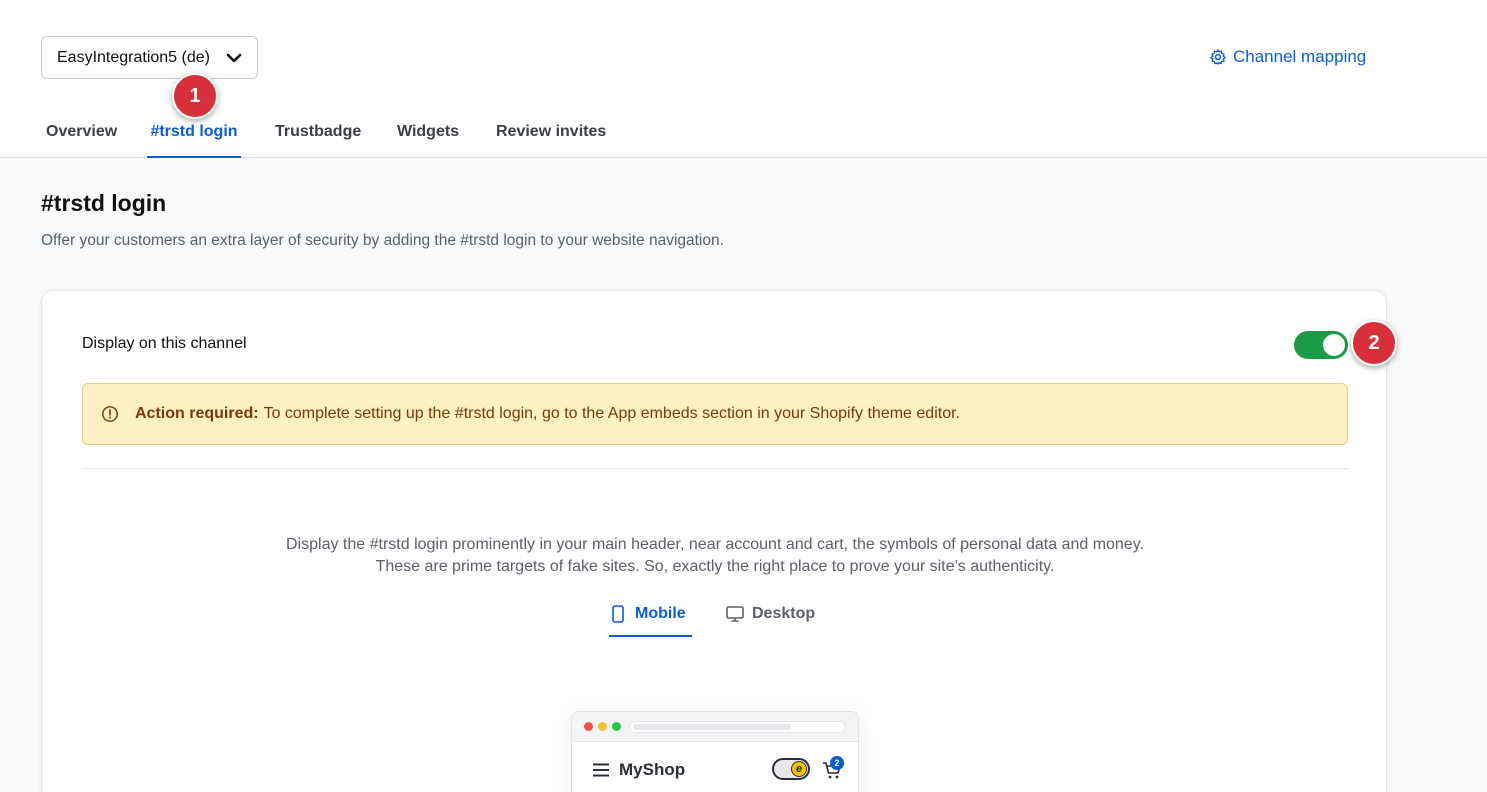  What do you see at coordinates (133, 57) in the screenshot?
I see `channel-selector-label: EasyIntegration5 (de)` at bounding box center [133, 57].